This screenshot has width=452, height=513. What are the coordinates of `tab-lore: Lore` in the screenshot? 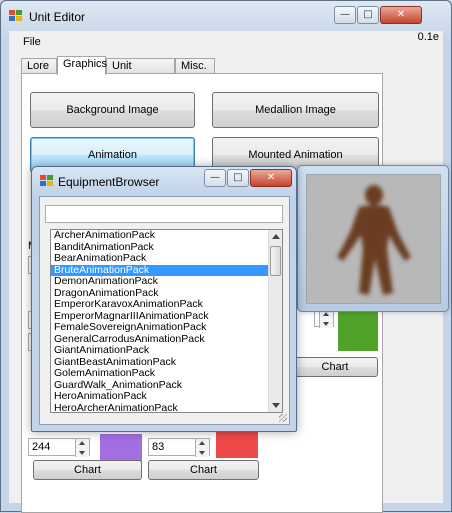 It's located at (39, 66).